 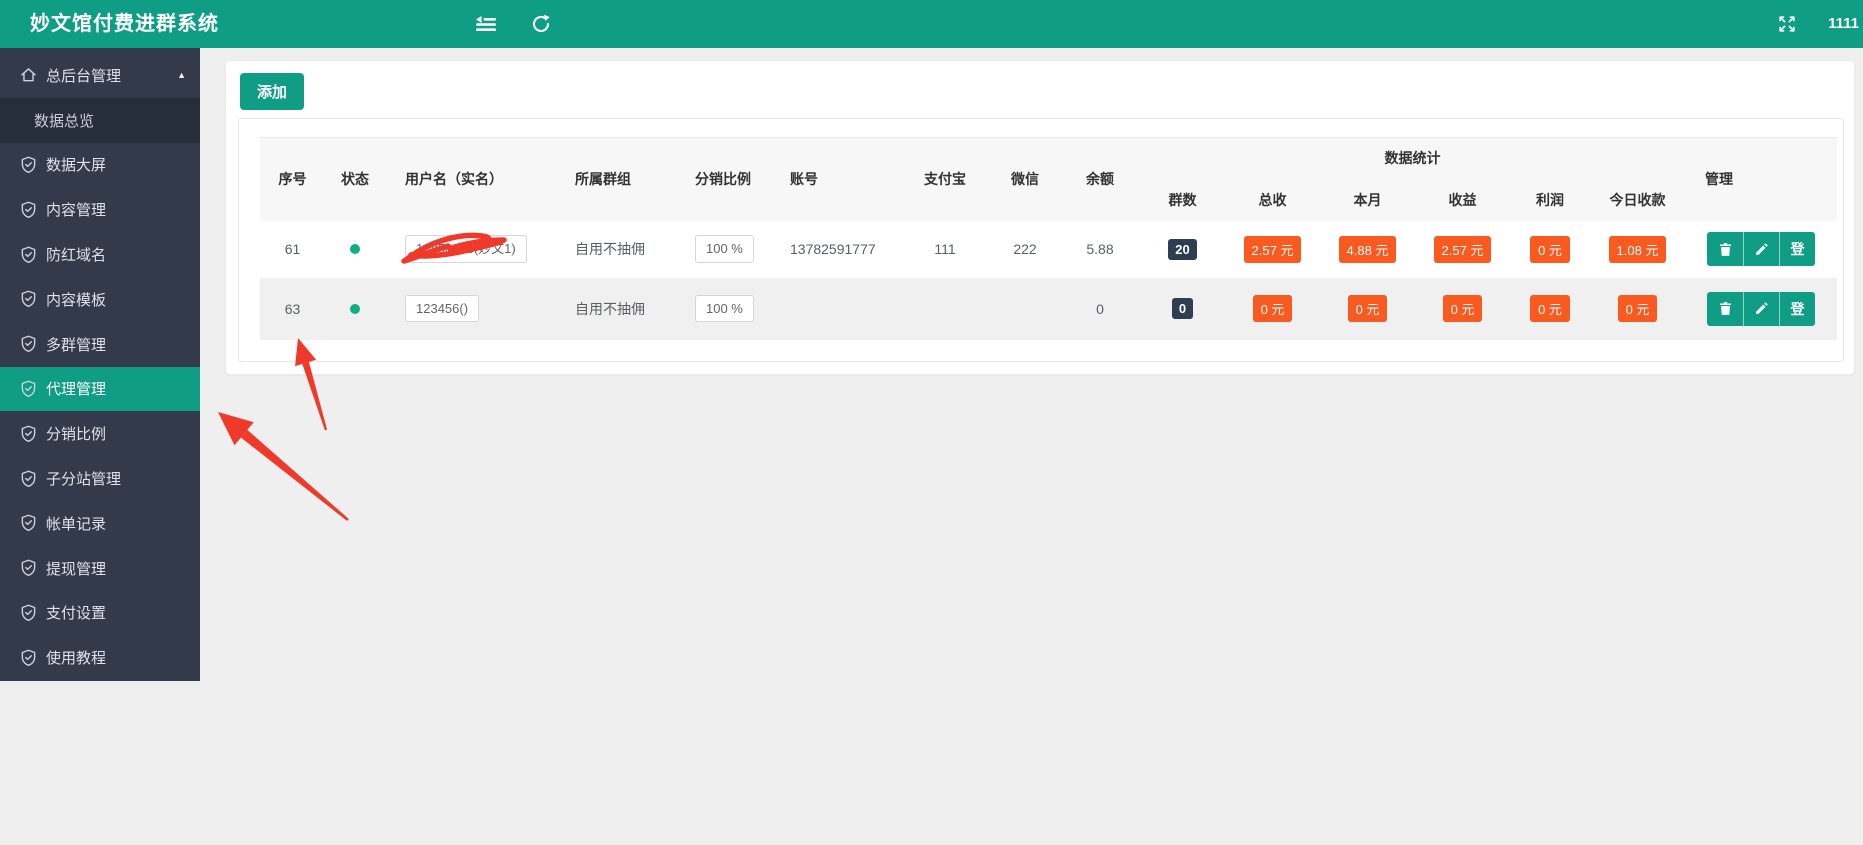 What do you see at coordinates (76, 614) in the screenshot?
I see `sidebar-item-label: 支付设置` at bounding box center [76, 614].